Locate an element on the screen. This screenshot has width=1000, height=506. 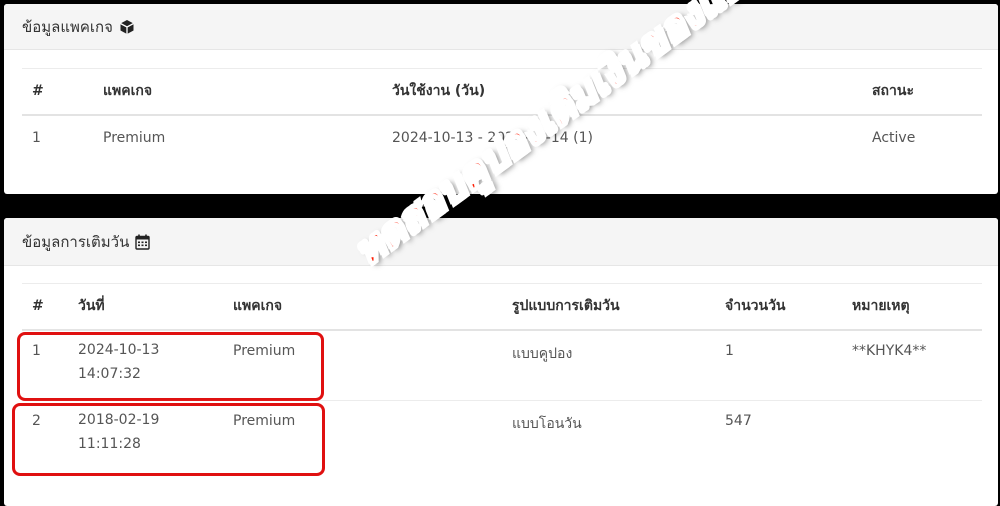
row-package: Premium is located at coordinates (134, 138).